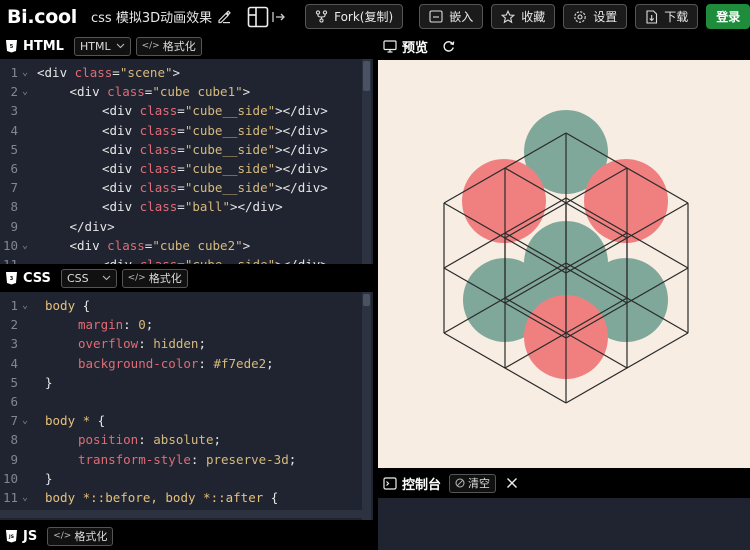  I want to click on settings-button: 设置, so click(595, 16).